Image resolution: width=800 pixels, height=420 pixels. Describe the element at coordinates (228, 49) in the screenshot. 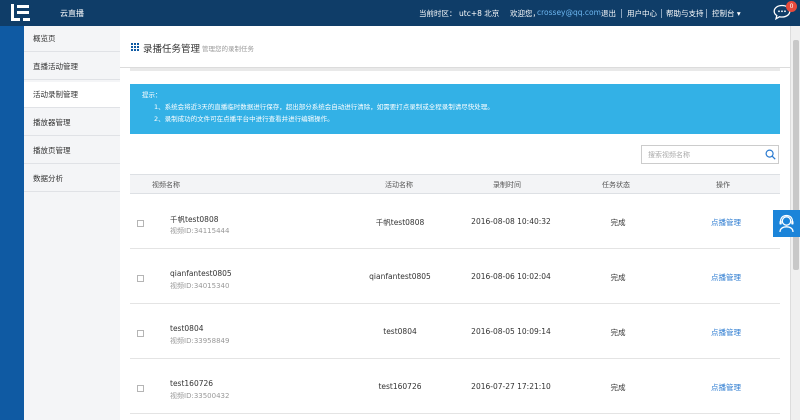

I see `page-subtitle: 管理您的录制任务` at that location.